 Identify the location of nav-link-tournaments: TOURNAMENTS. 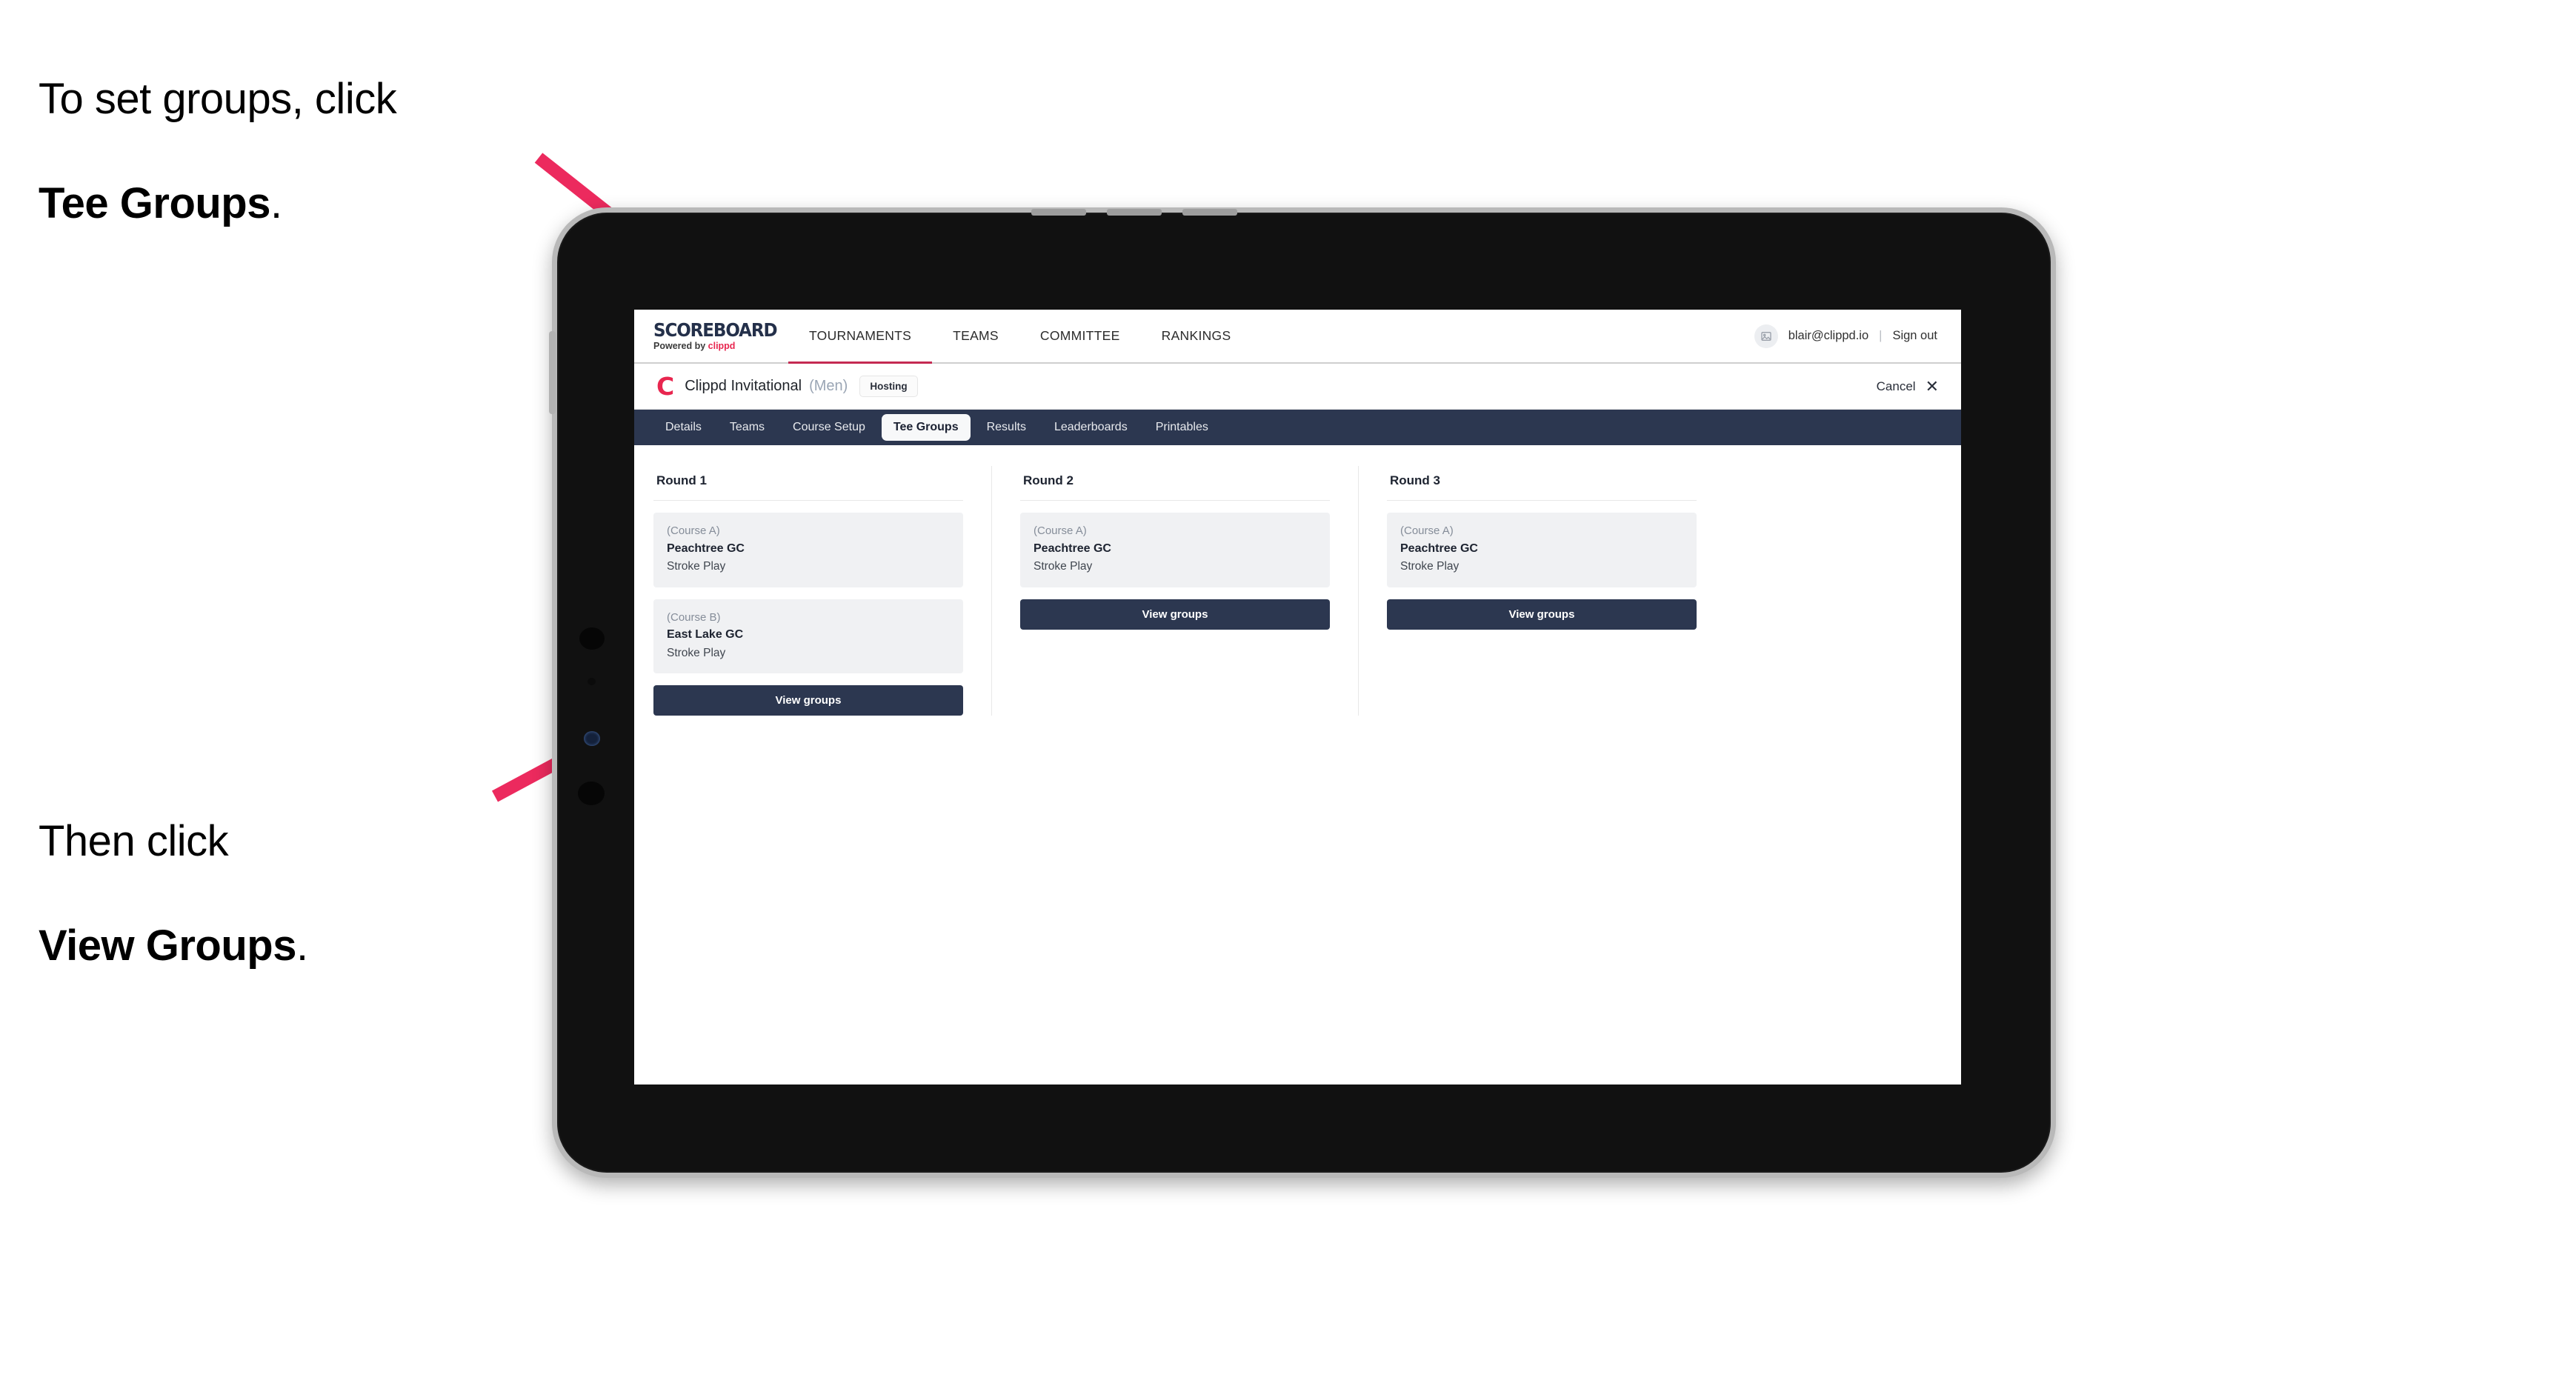
(860, 337).